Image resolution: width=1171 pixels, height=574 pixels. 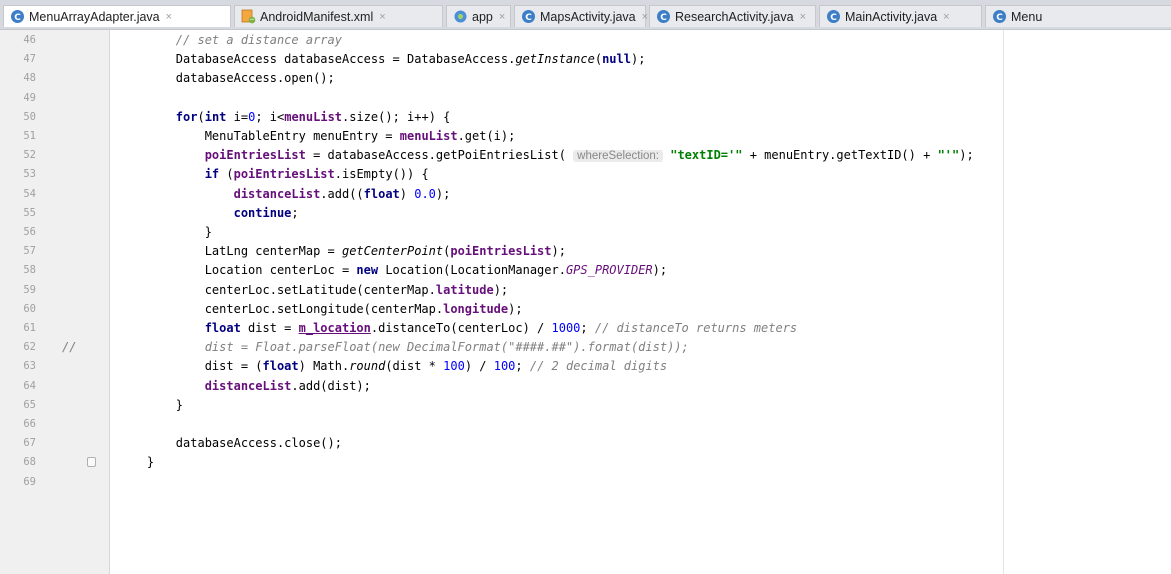 What do you see at coordinates (338, 16) in the screenshot?
I see `tab-androidmanifest-xml: AndroidManifest.xml ×` at bounding box center [338, 16].